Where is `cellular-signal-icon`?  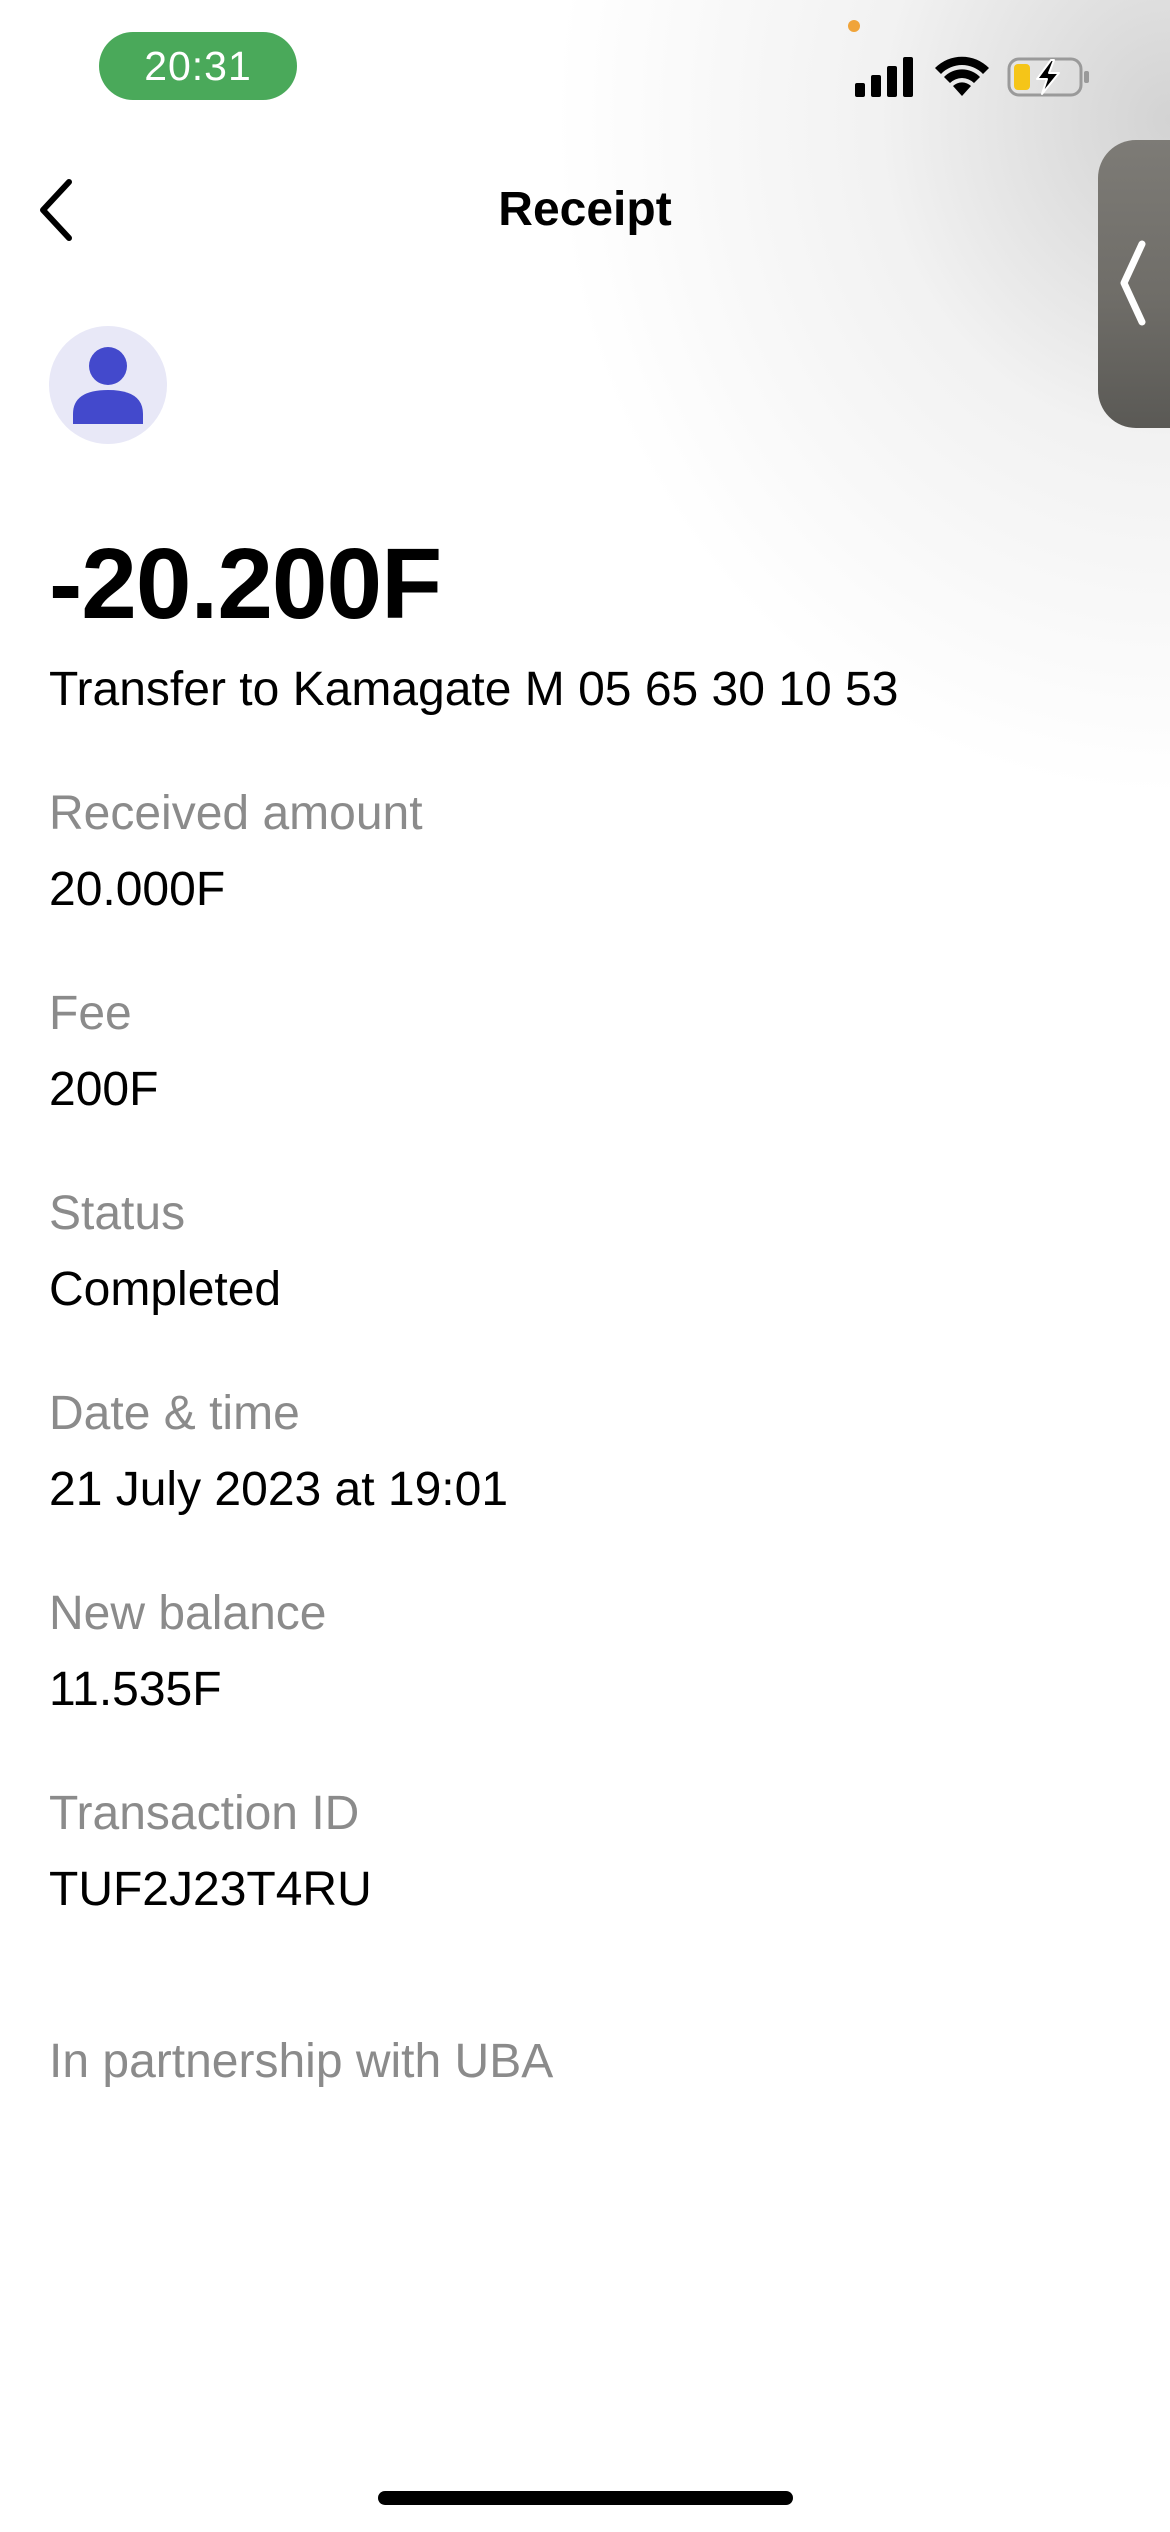
cellular-signal-icon is located at coordinates (884, 77).